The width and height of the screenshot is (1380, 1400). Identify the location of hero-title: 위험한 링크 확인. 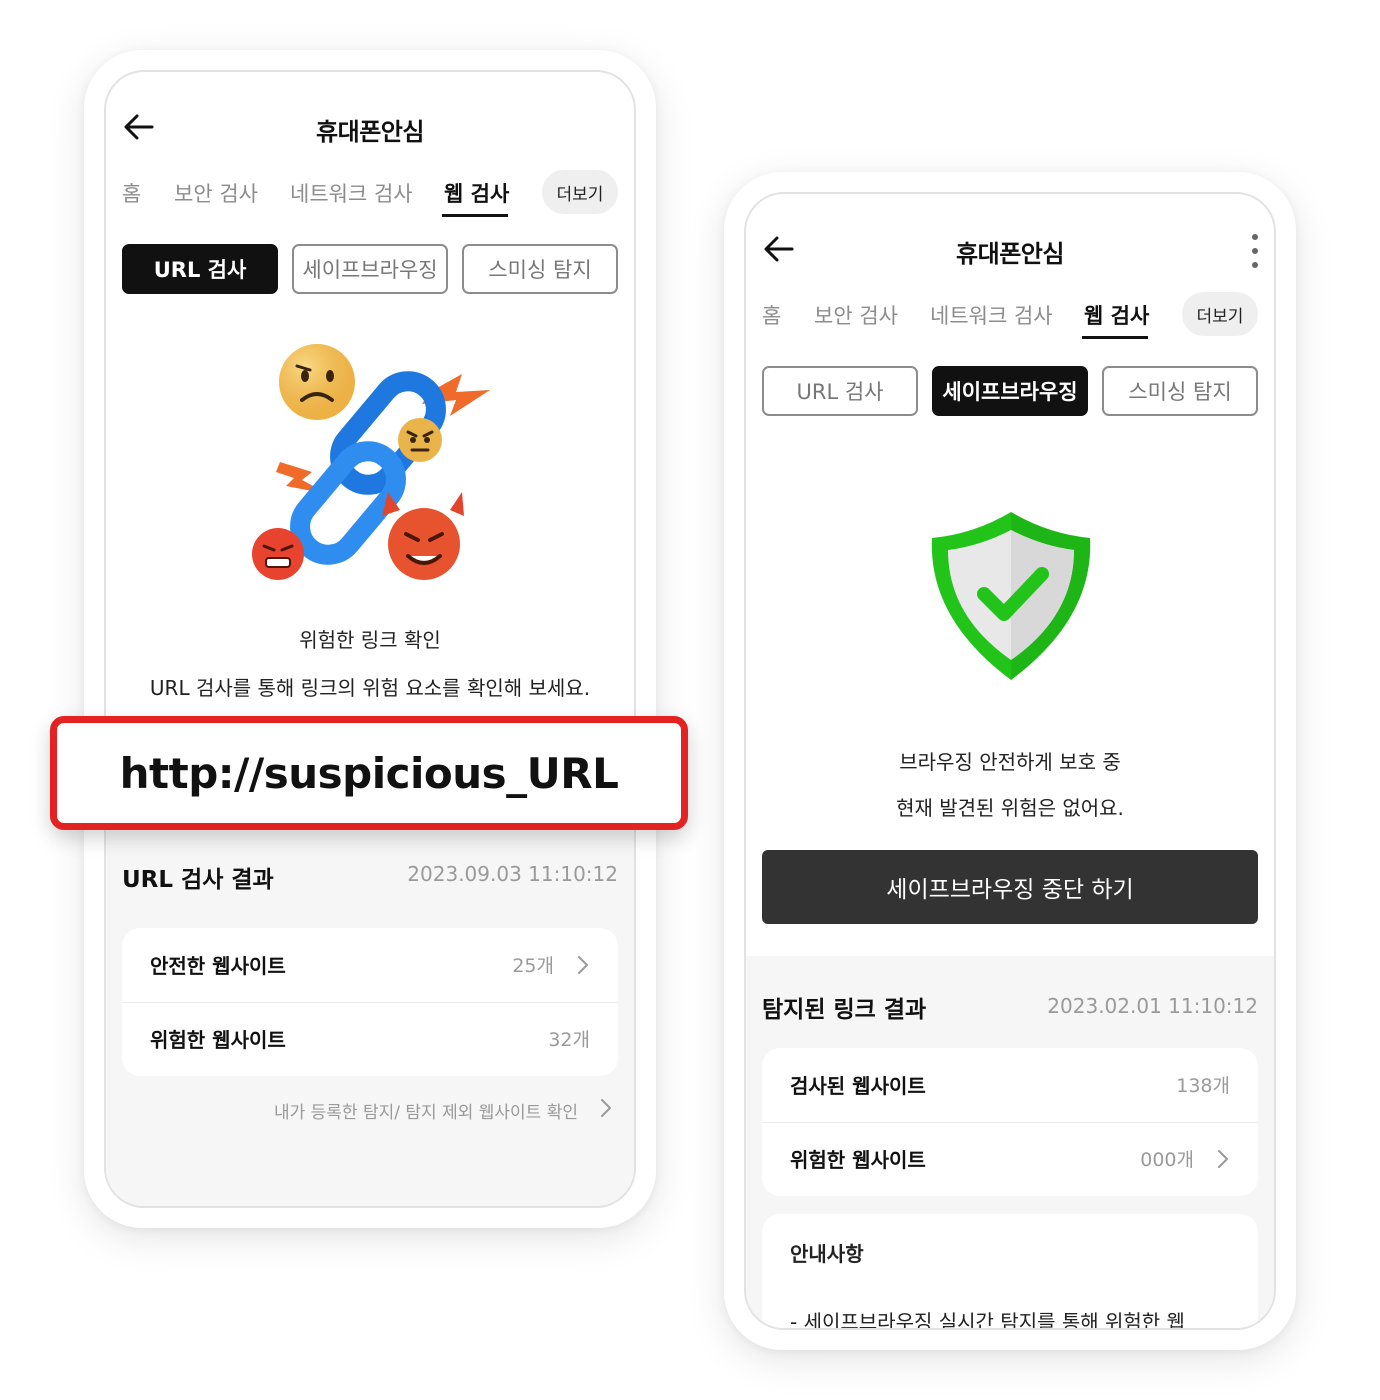
(370, 640).